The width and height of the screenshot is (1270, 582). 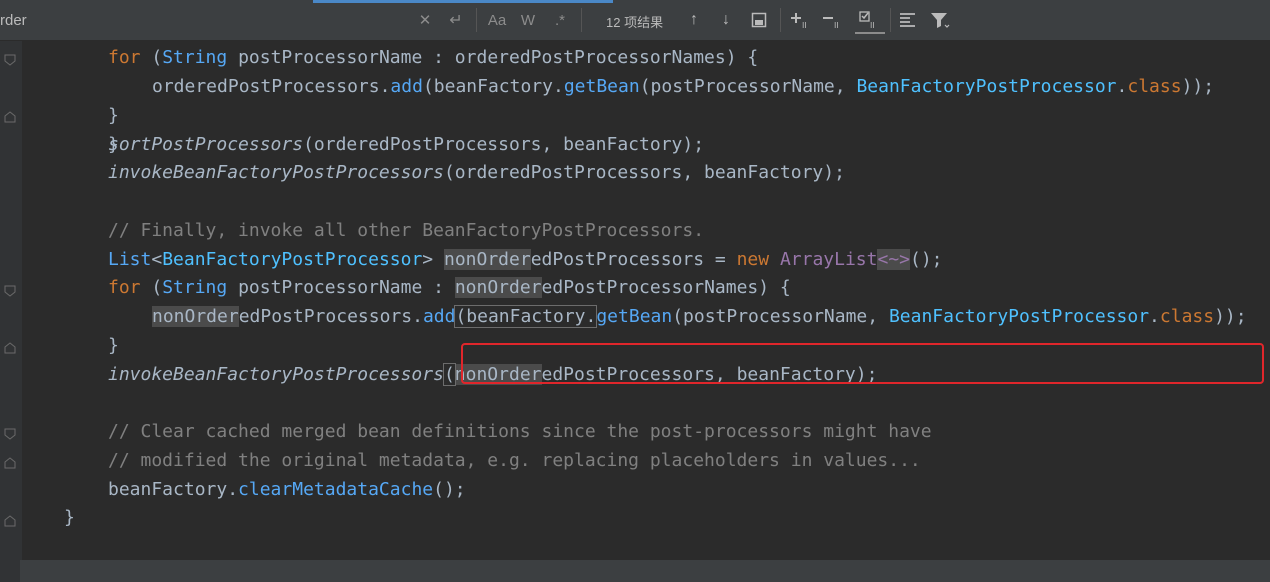 I want to click on select-all-icon, so click(x=759, y=20).